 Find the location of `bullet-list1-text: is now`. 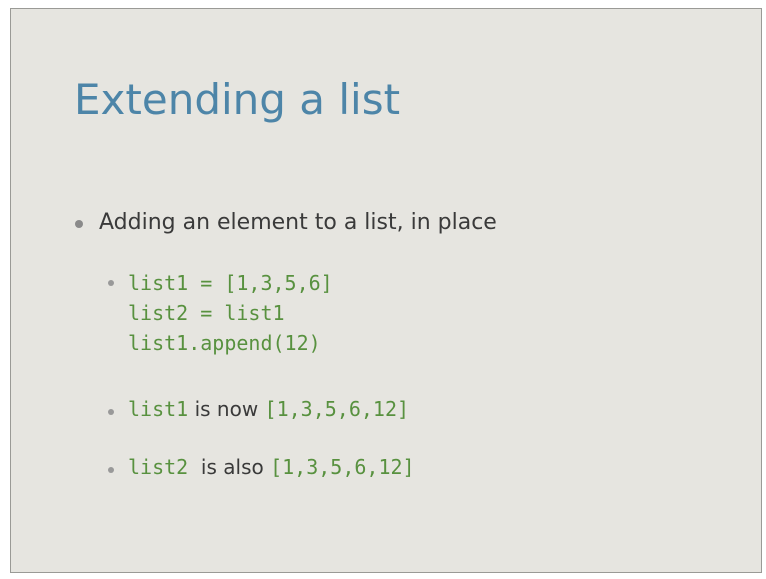

bullet-list1-text: is now is located at coordinates (226, 409).